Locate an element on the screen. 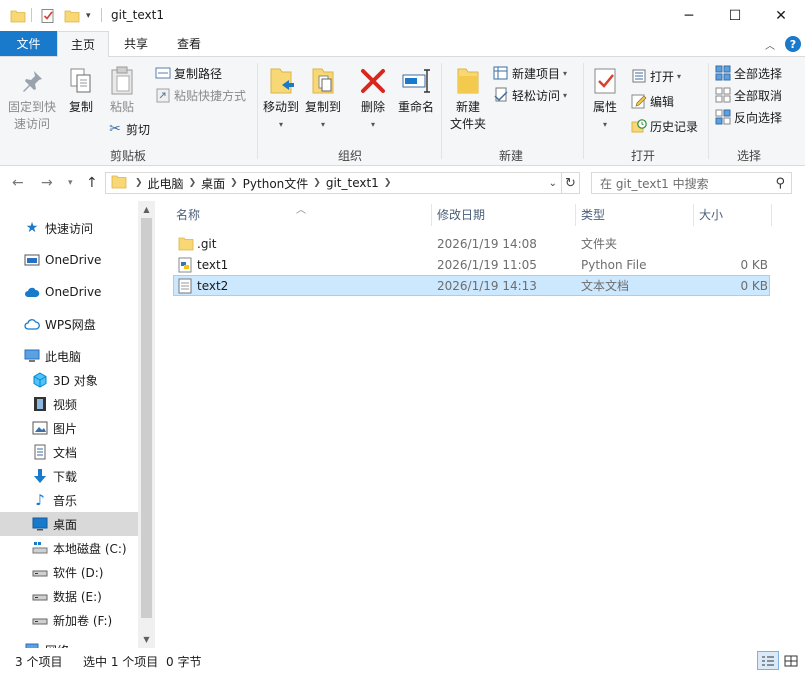 The height and width of the screenshot is (673, 805). scroll-up-icon: ▲ is located at coordinates (146, 209).